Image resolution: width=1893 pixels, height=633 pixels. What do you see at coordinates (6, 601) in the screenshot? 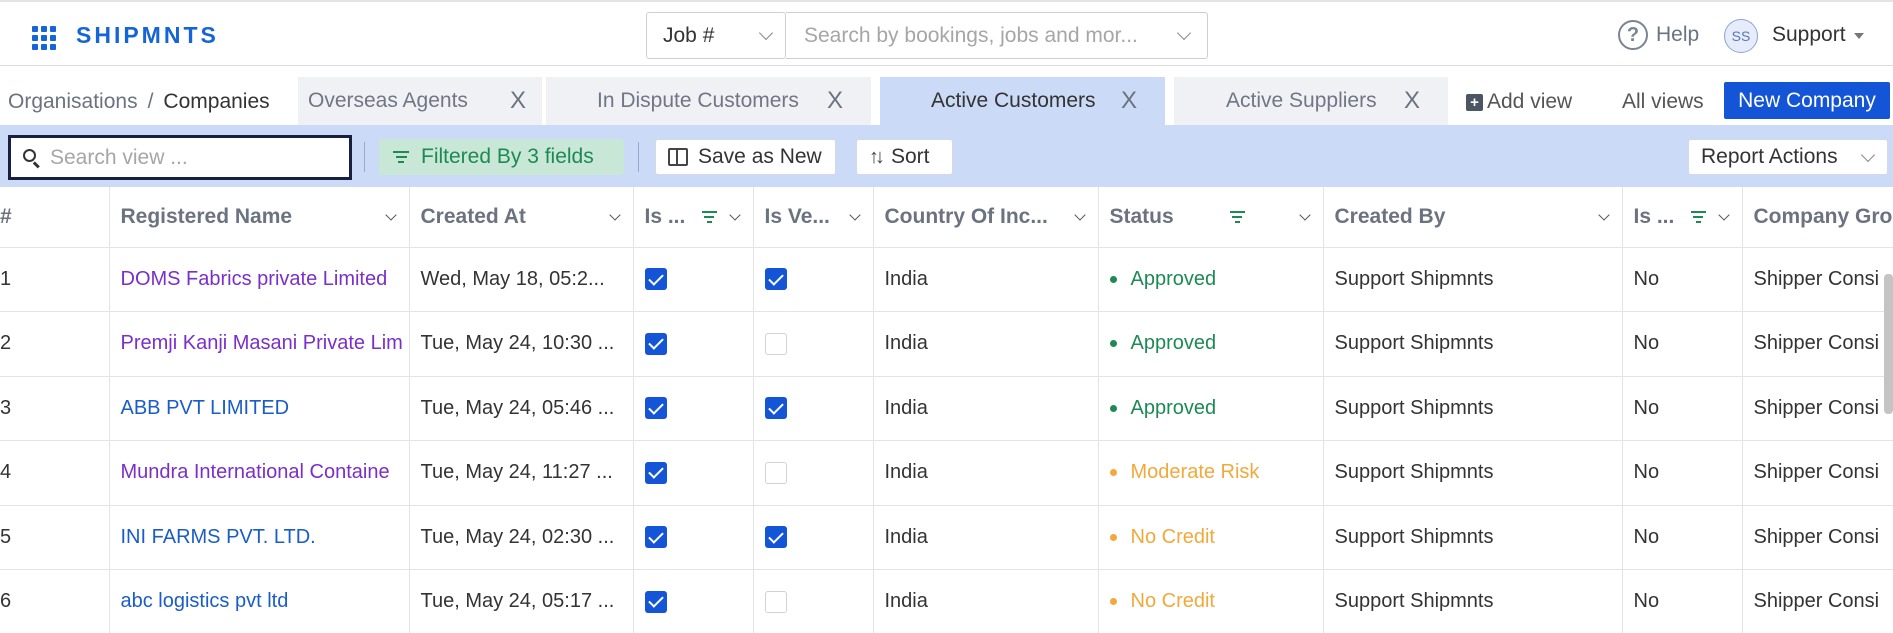
I see `row-index: 6` at bounding box center [6, 601].